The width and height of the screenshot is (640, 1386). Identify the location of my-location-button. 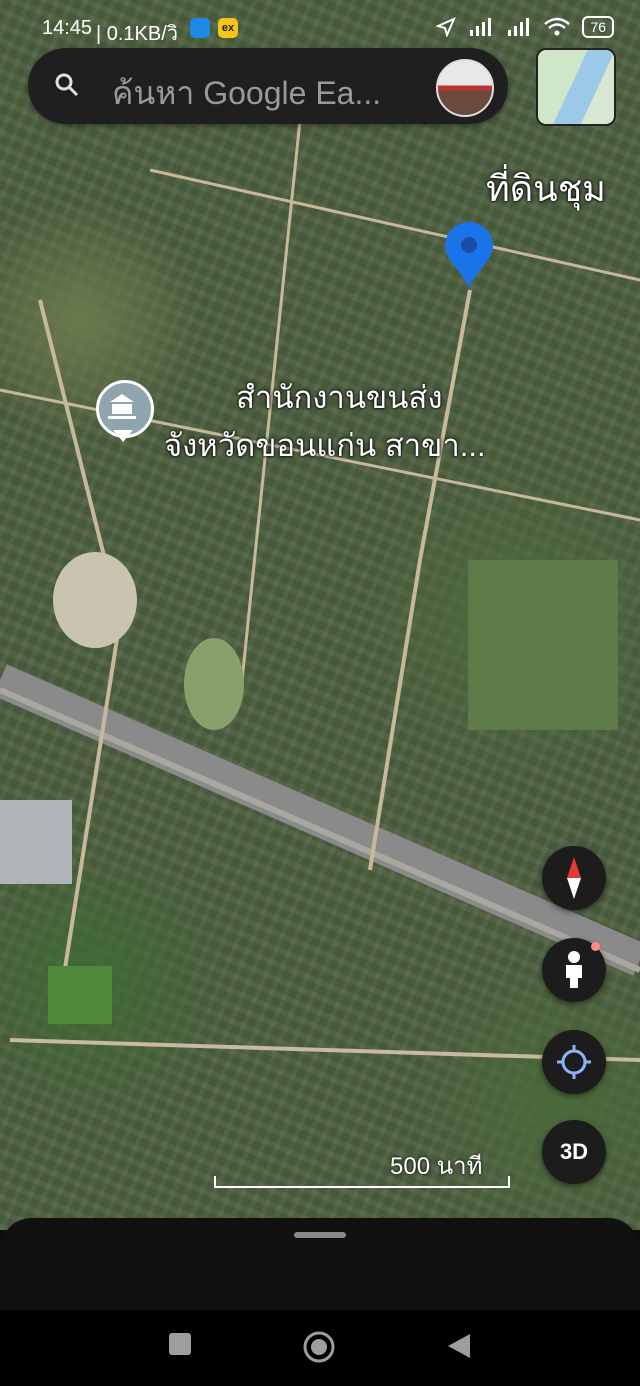
(574, 1062).